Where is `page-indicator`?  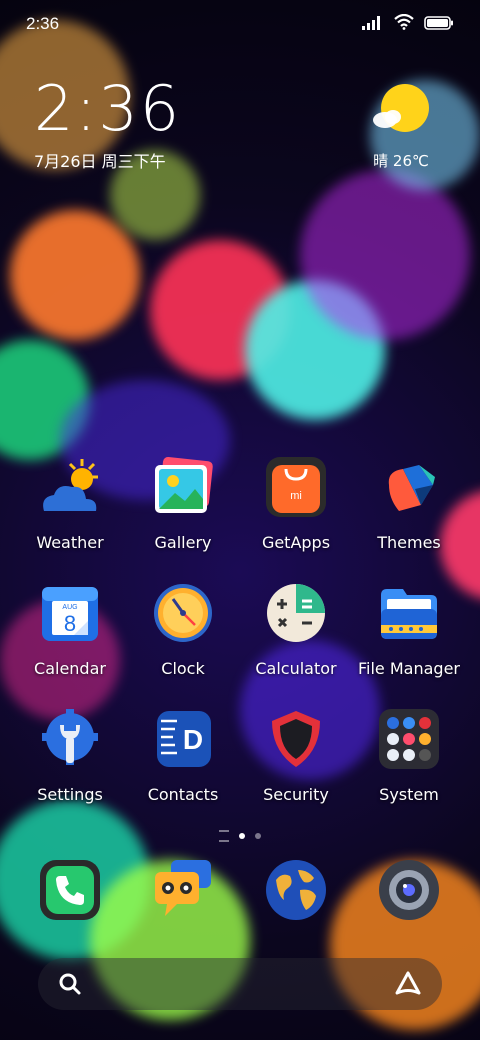
page-indicator is located at coordinates (240, 836).